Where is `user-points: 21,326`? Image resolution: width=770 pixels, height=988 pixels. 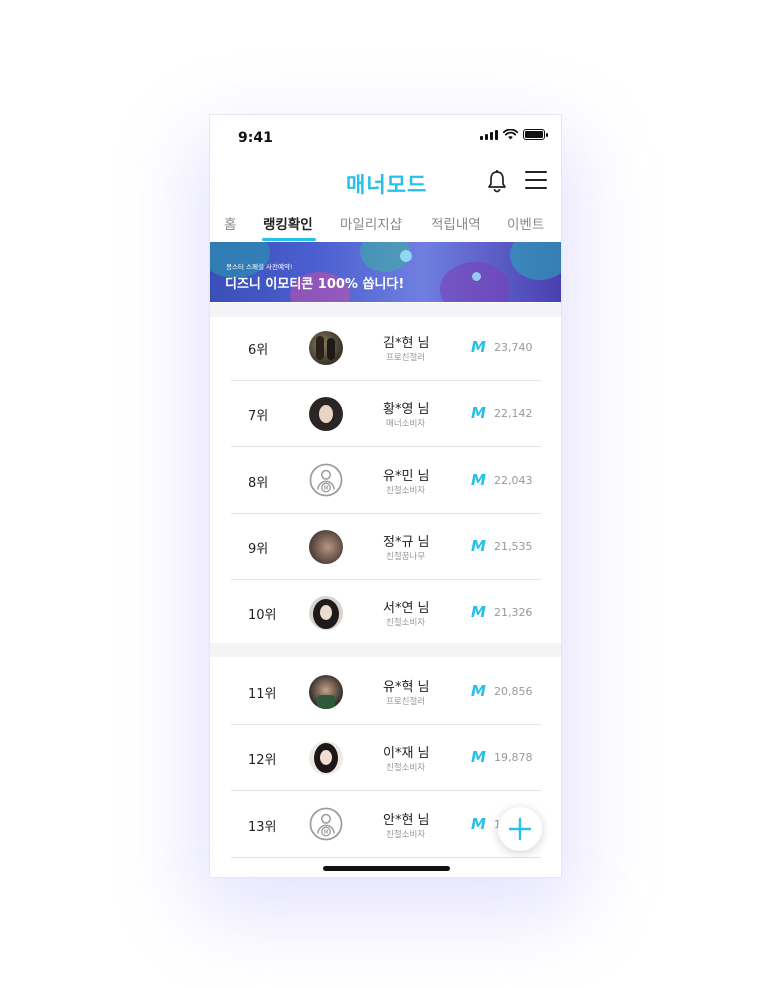
user-points: 21,326 is located at coordinates (513, 612).